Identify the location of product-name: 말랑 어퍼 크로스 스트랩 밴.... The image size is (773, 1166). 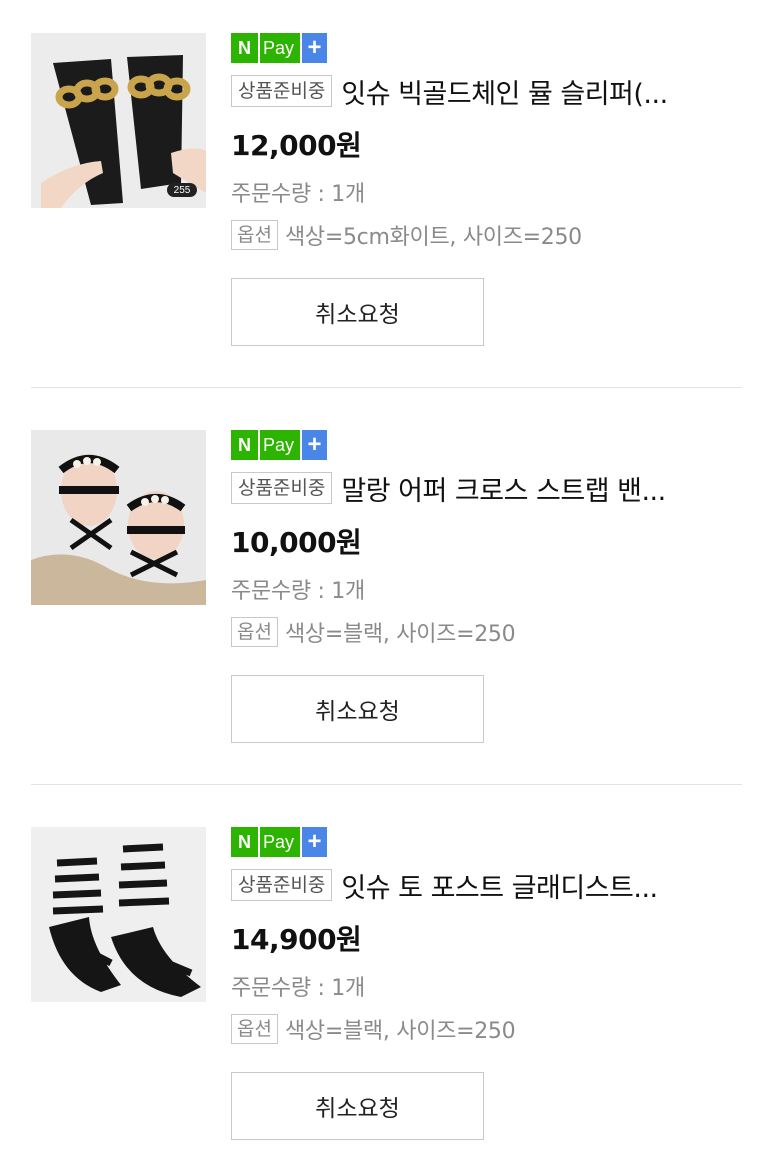
(503, 488).